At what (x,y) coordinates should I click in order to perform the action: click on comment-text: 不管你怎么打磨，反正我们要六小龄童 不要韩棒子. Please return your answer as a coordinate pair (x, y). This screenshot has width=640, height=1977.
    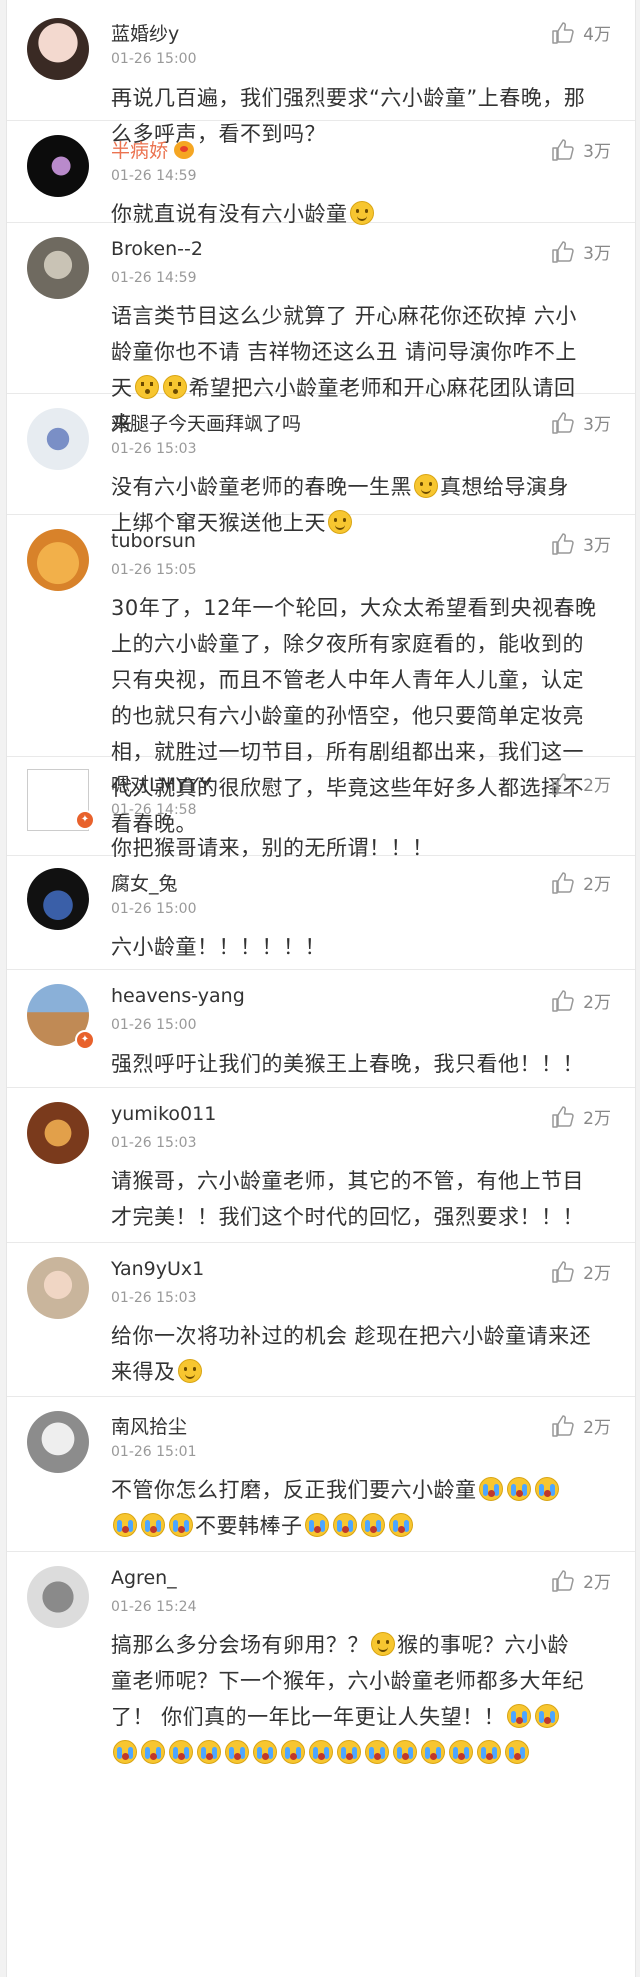
    Looking at the image, I should click on (361, 1508).